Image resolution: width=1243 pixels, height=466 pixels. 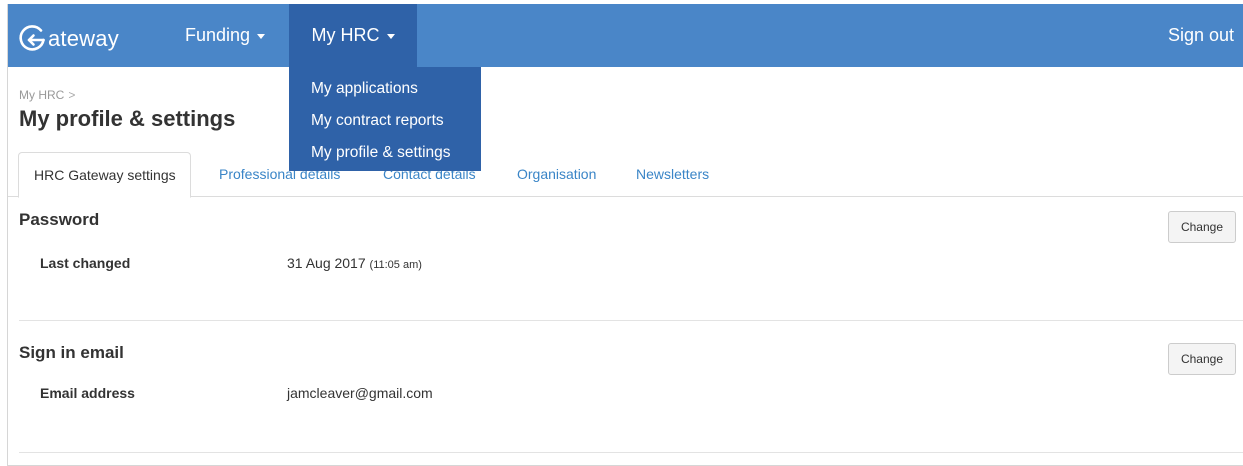 I want to click on gateway-logo: ateway, so click(x=68, y=36).